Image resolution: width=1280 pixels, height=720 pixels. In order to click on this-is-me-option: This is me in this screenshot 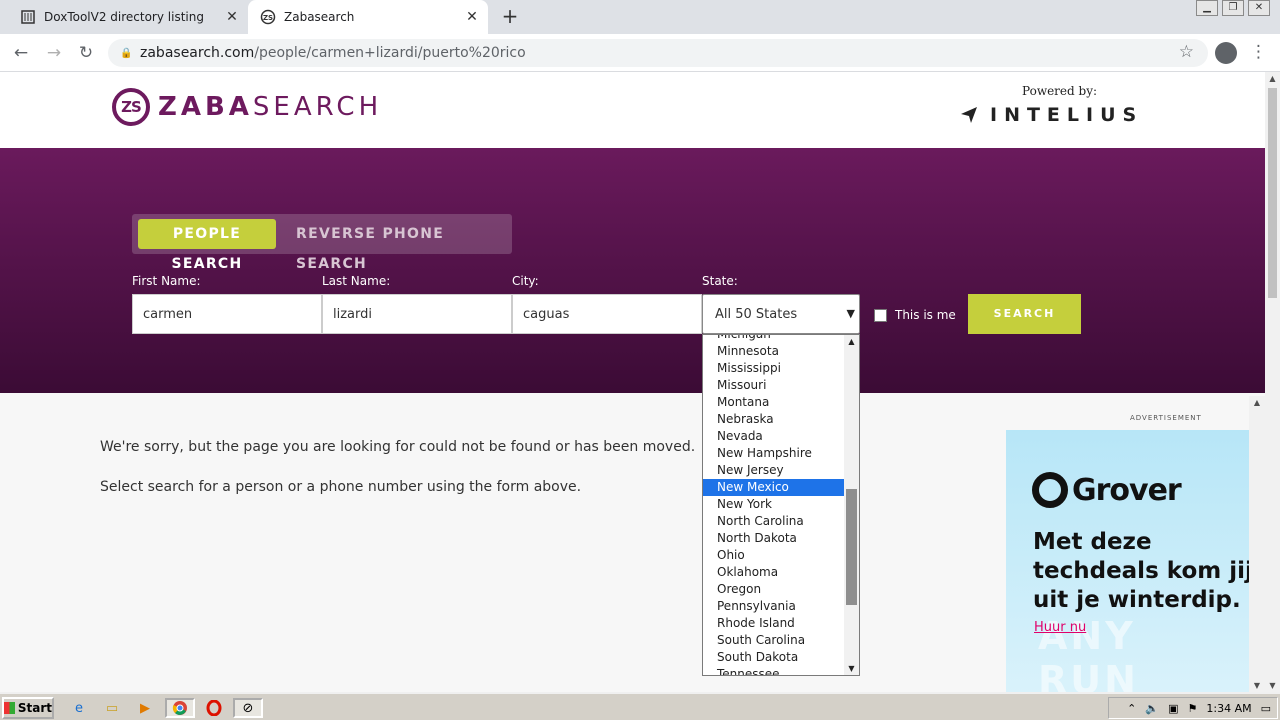, I will do `click(915, 315)`.